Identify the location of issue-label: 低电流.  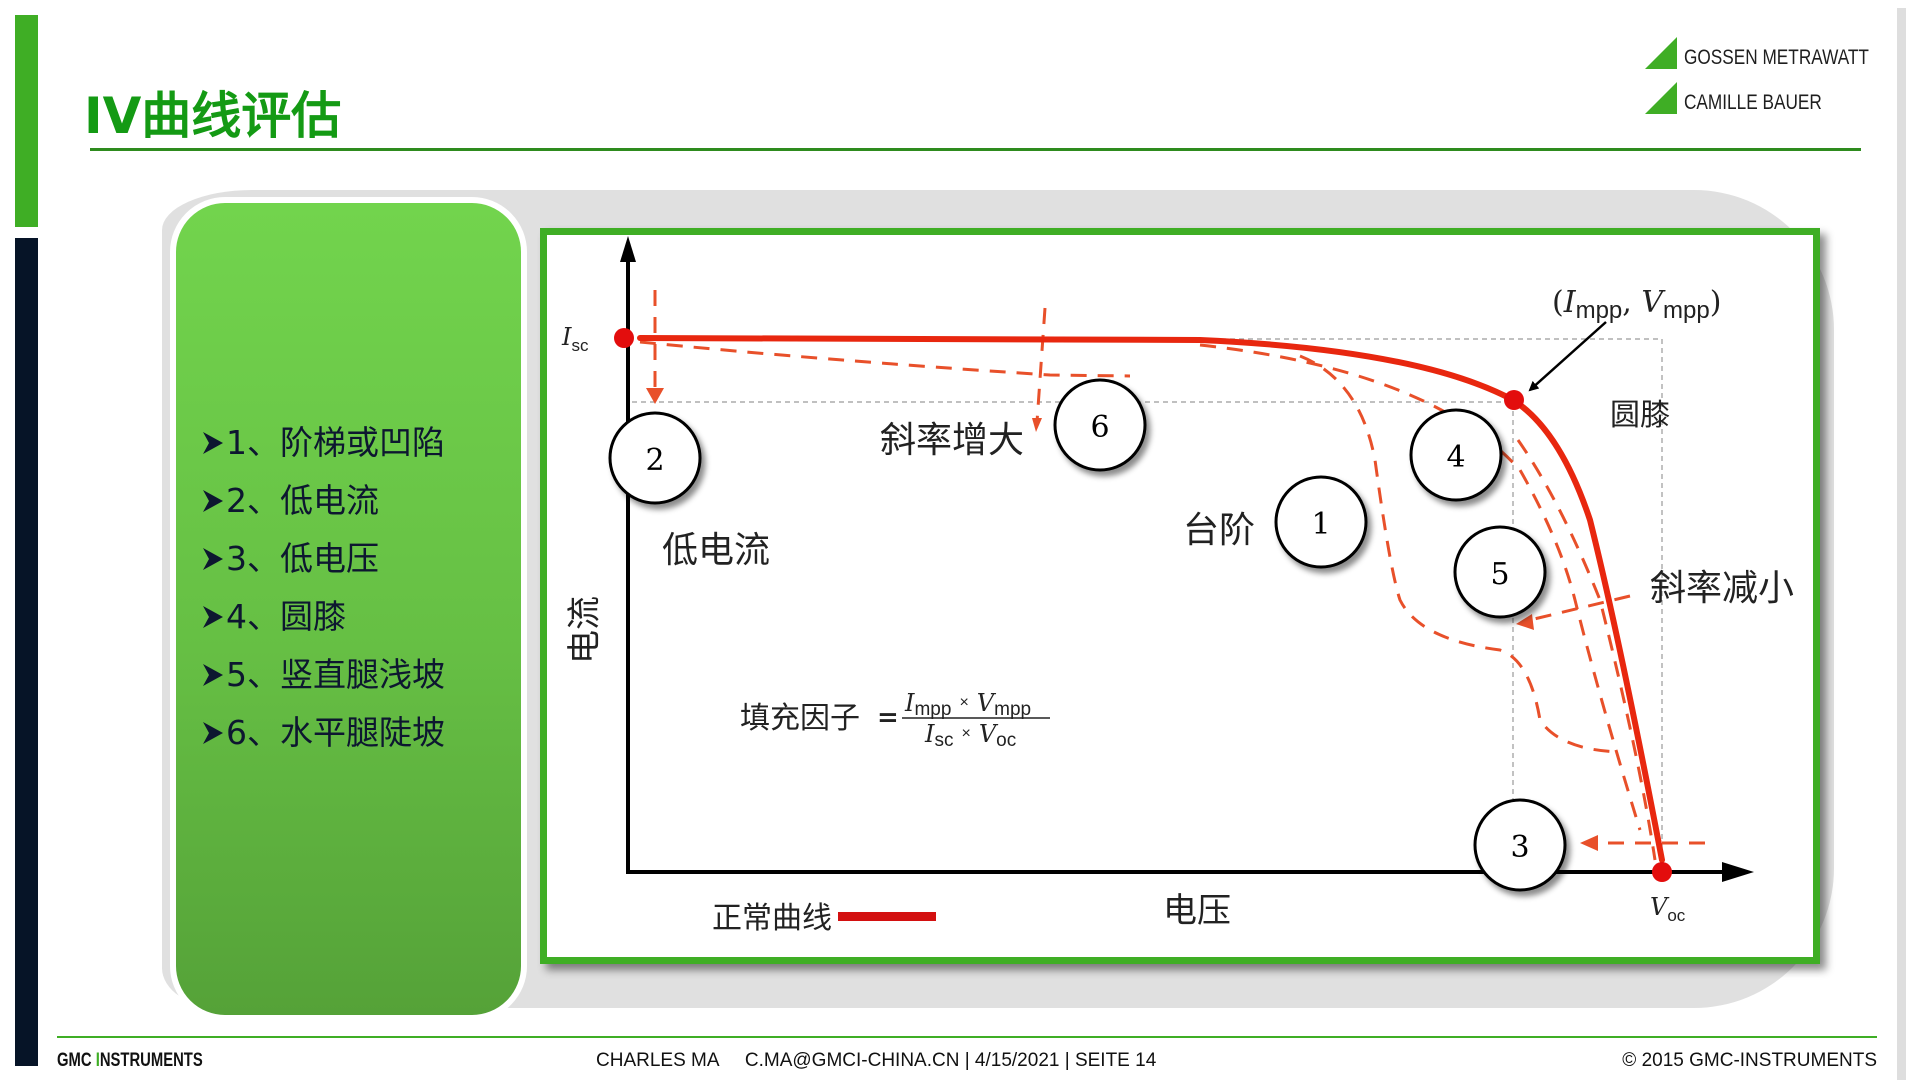
(329, 500).